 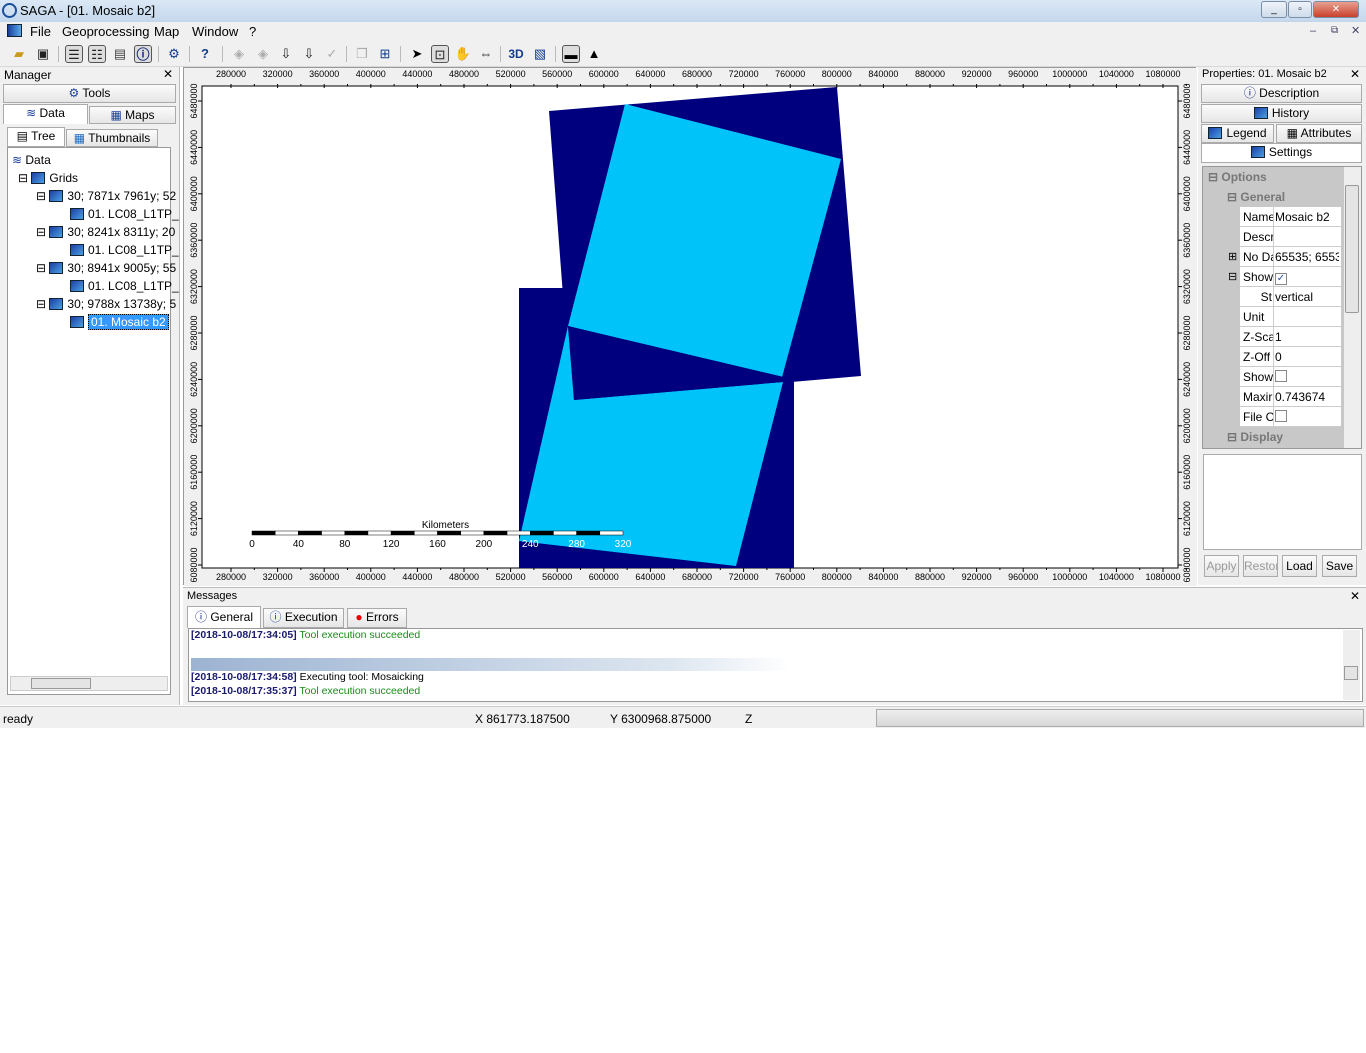 I want to click on tree-node-system: ⊟ 30; 7871x 7961y; 52, so click(x=106, y=196).